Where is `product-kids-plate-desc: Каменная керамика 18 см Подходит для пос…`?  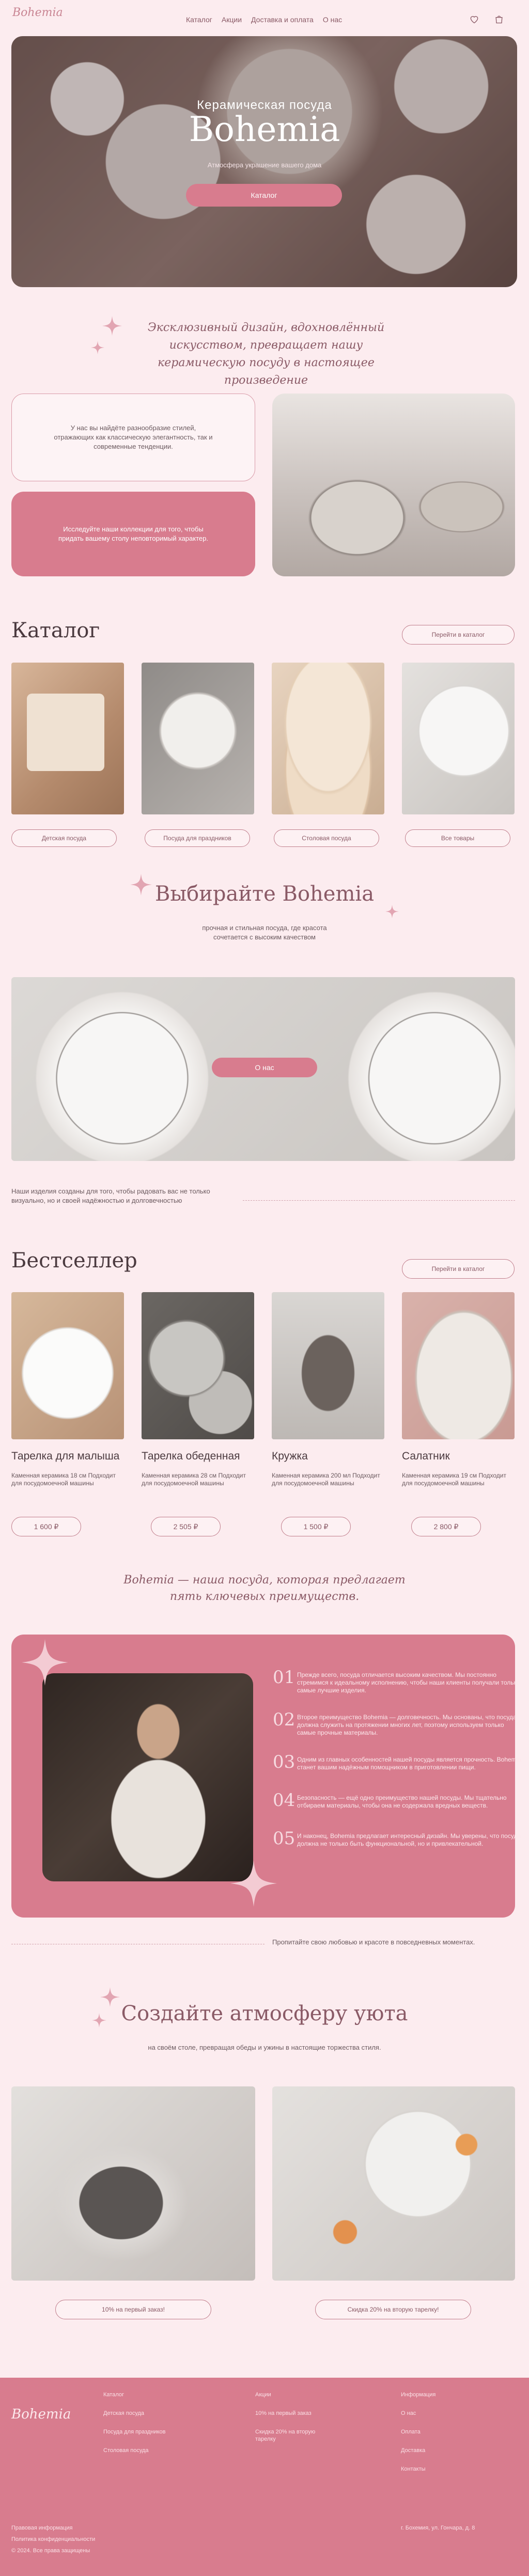 product-kids-plate-desc: Каменная керамика 18 см Подходит для пос… is located at coordinates (64, 1480).